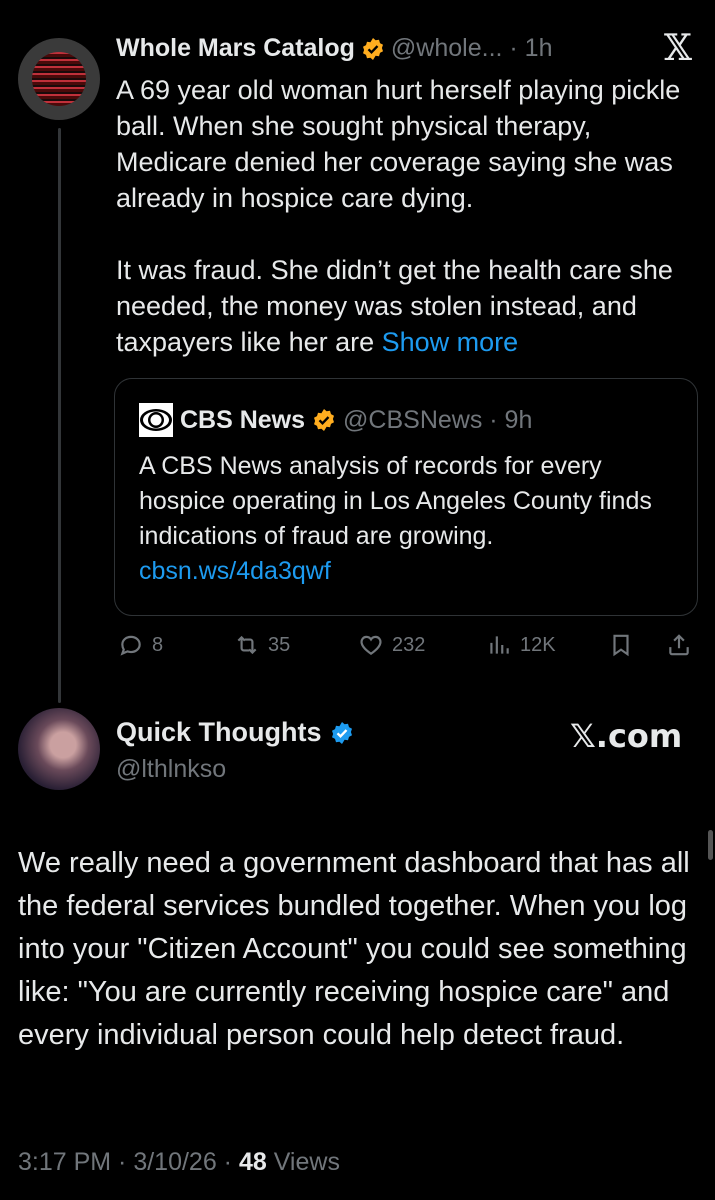  I want to click on view-count-value: 48, so click(252, 1162).